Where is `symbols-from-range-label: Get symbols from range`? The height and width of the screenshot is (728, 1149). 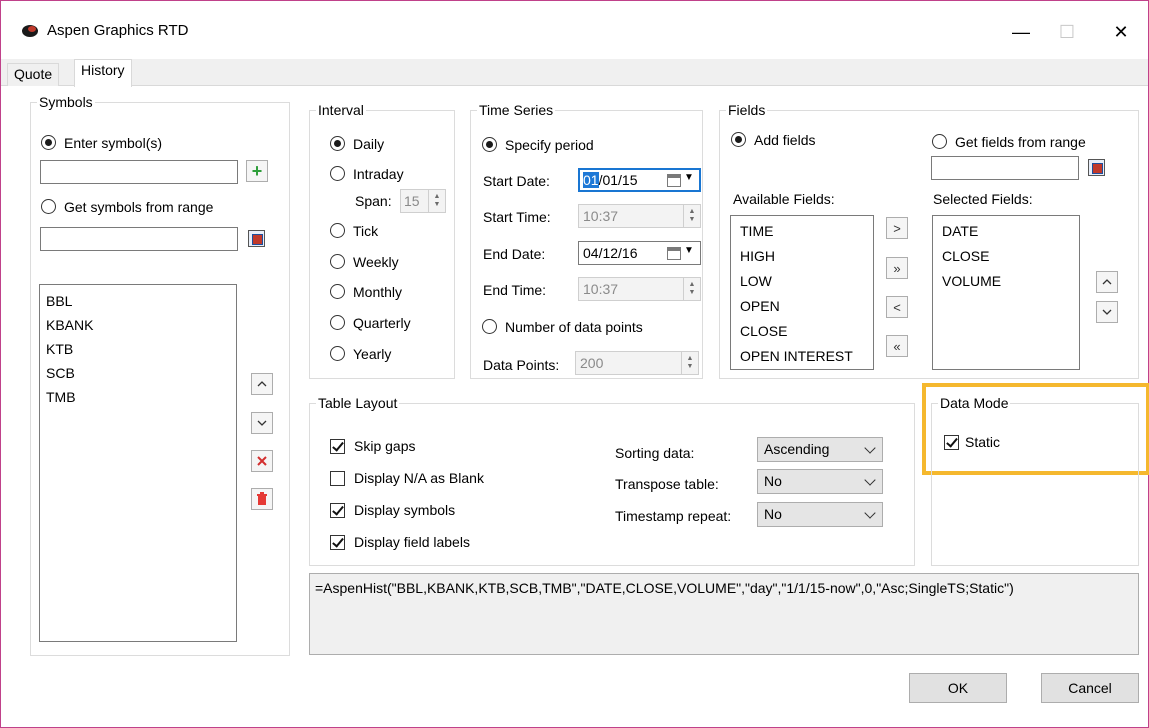
symbols-from-range-label: Get symbols from range is located at coordinates (139, 207).